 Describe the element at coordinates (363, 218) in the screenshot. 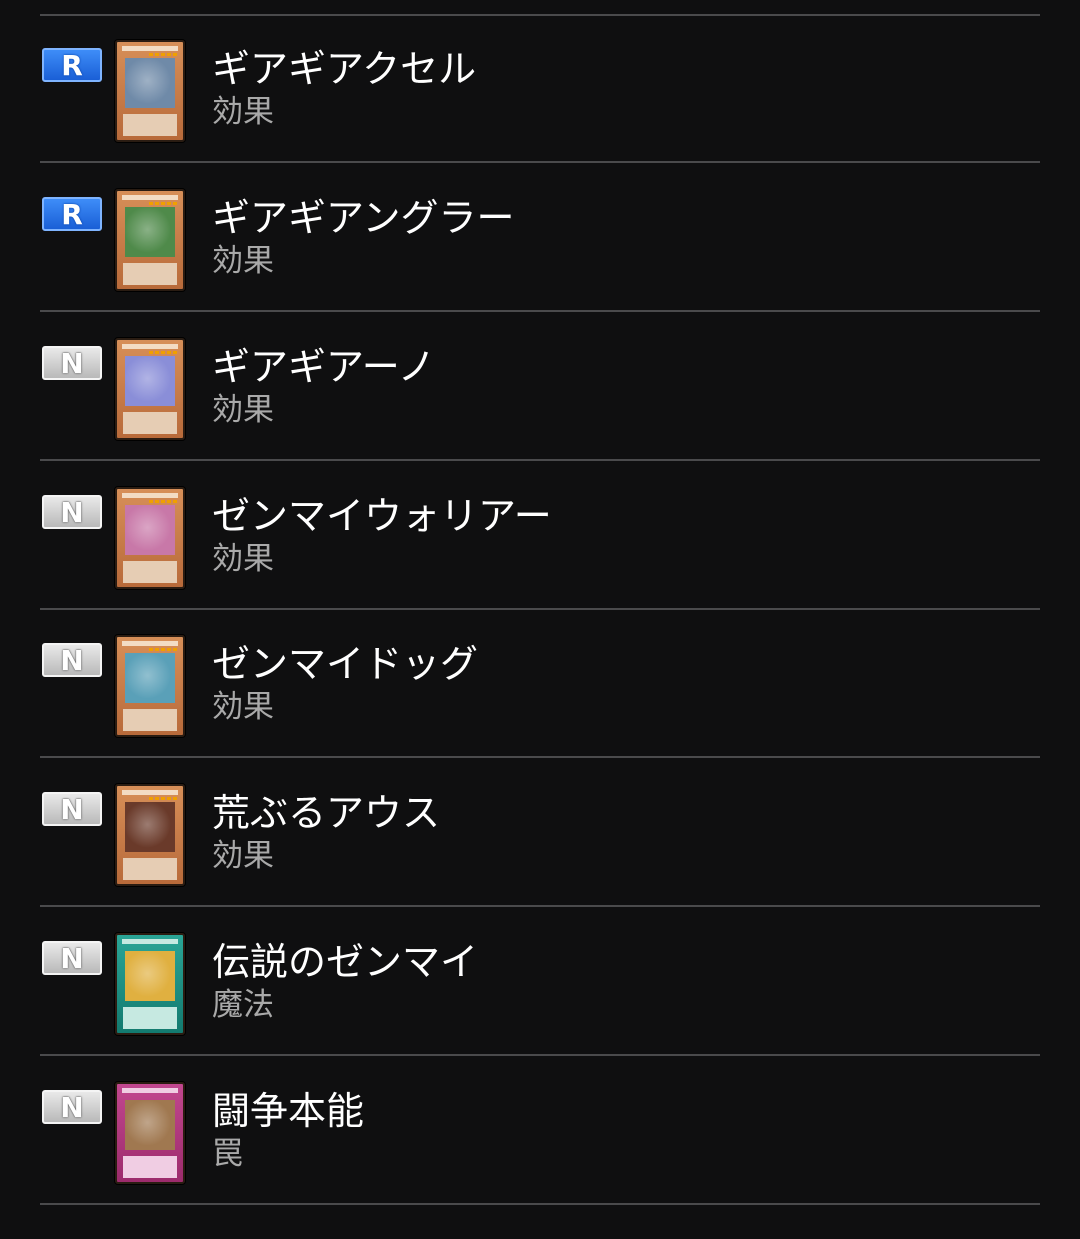

I see `card-name: ギアギアングラー` at that location.